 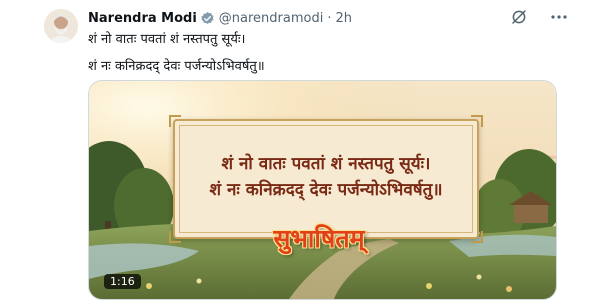 What do you see at coordinates (319, 238) in the screenshot?
I see `subhashitam-title: सुभाषितम्` at bounding box center [319, 238].